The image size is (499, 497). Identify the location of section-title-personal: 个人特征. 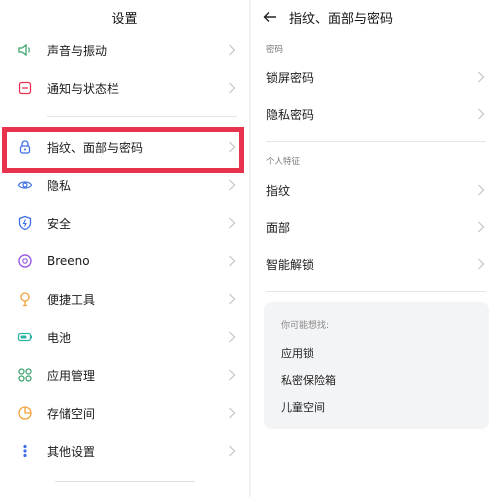
(283, 162).